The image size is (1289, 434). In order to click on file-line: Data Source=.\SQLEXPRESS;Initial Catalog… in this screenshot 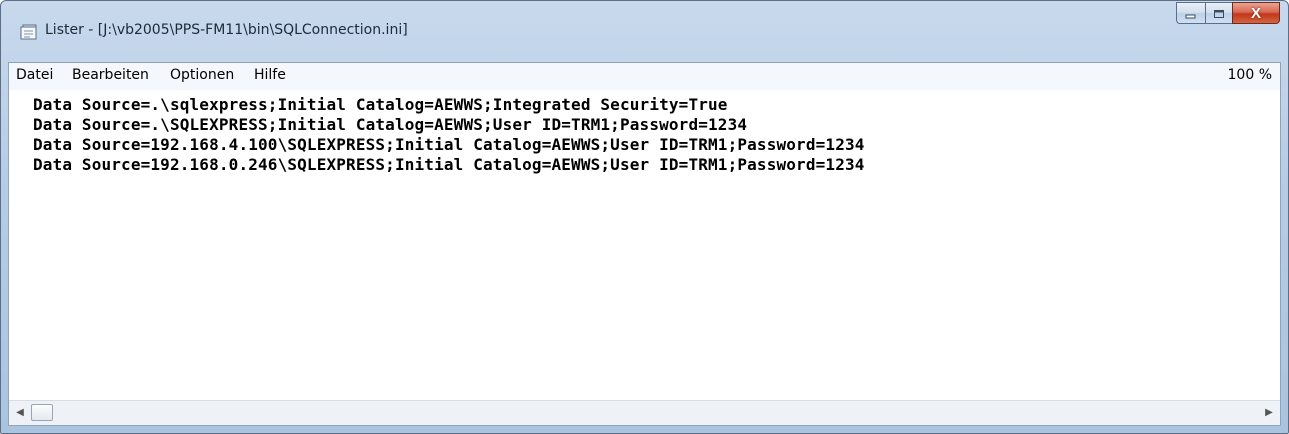, I will do `click(390, 124)`.